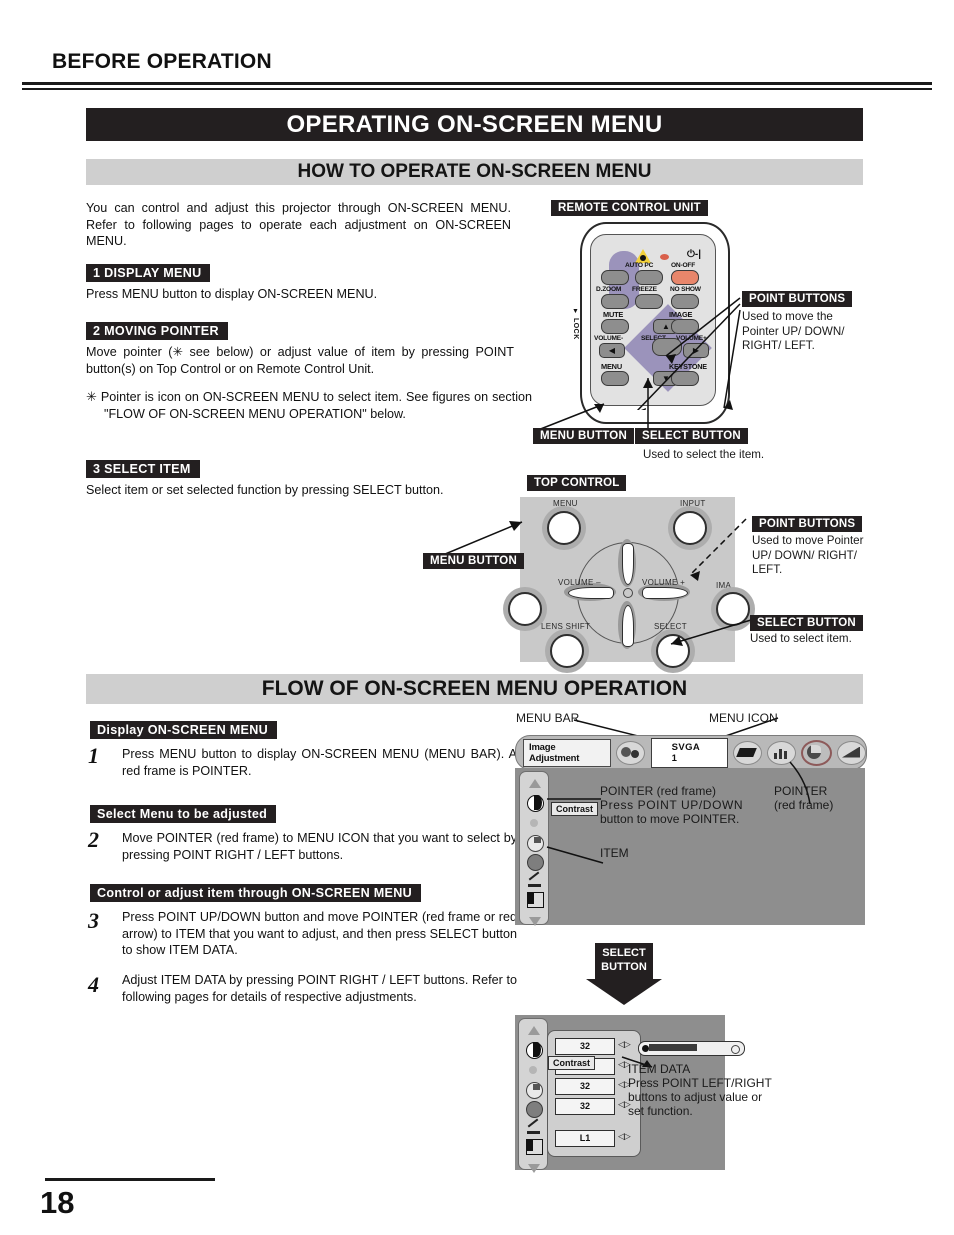  Describe the element at coordinates (614, 853) in the screenshot. I see `item-callout: ITEM` at that location.